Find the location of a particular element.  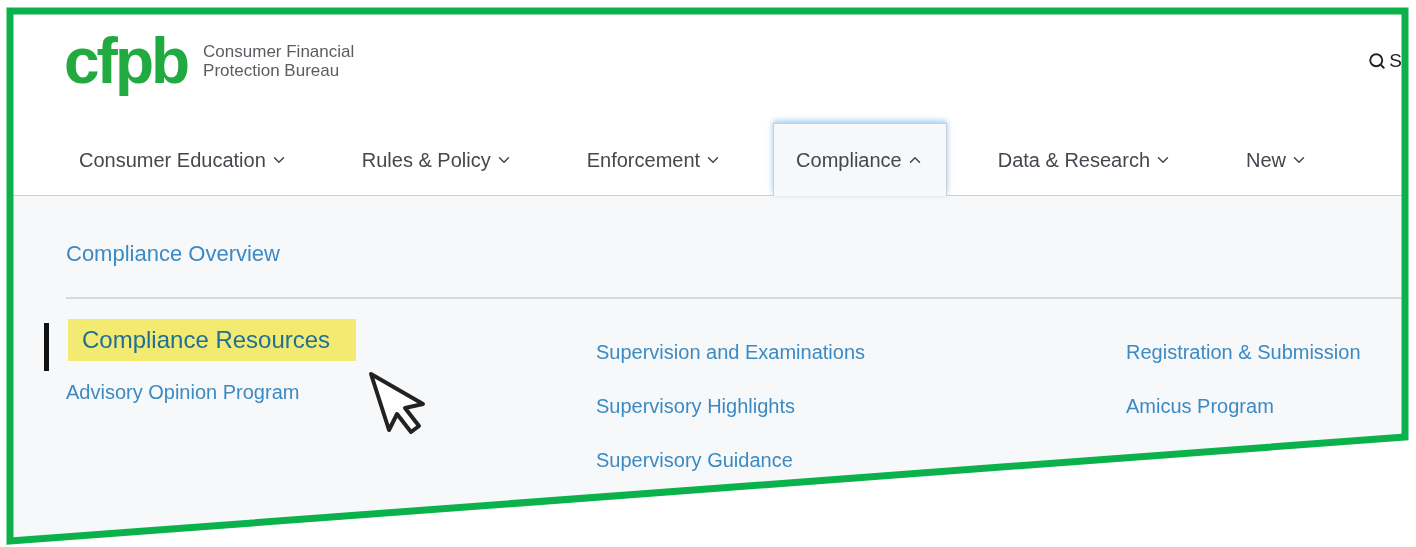

overview-link: Compliance Overview is located at coordinates (173, 254).